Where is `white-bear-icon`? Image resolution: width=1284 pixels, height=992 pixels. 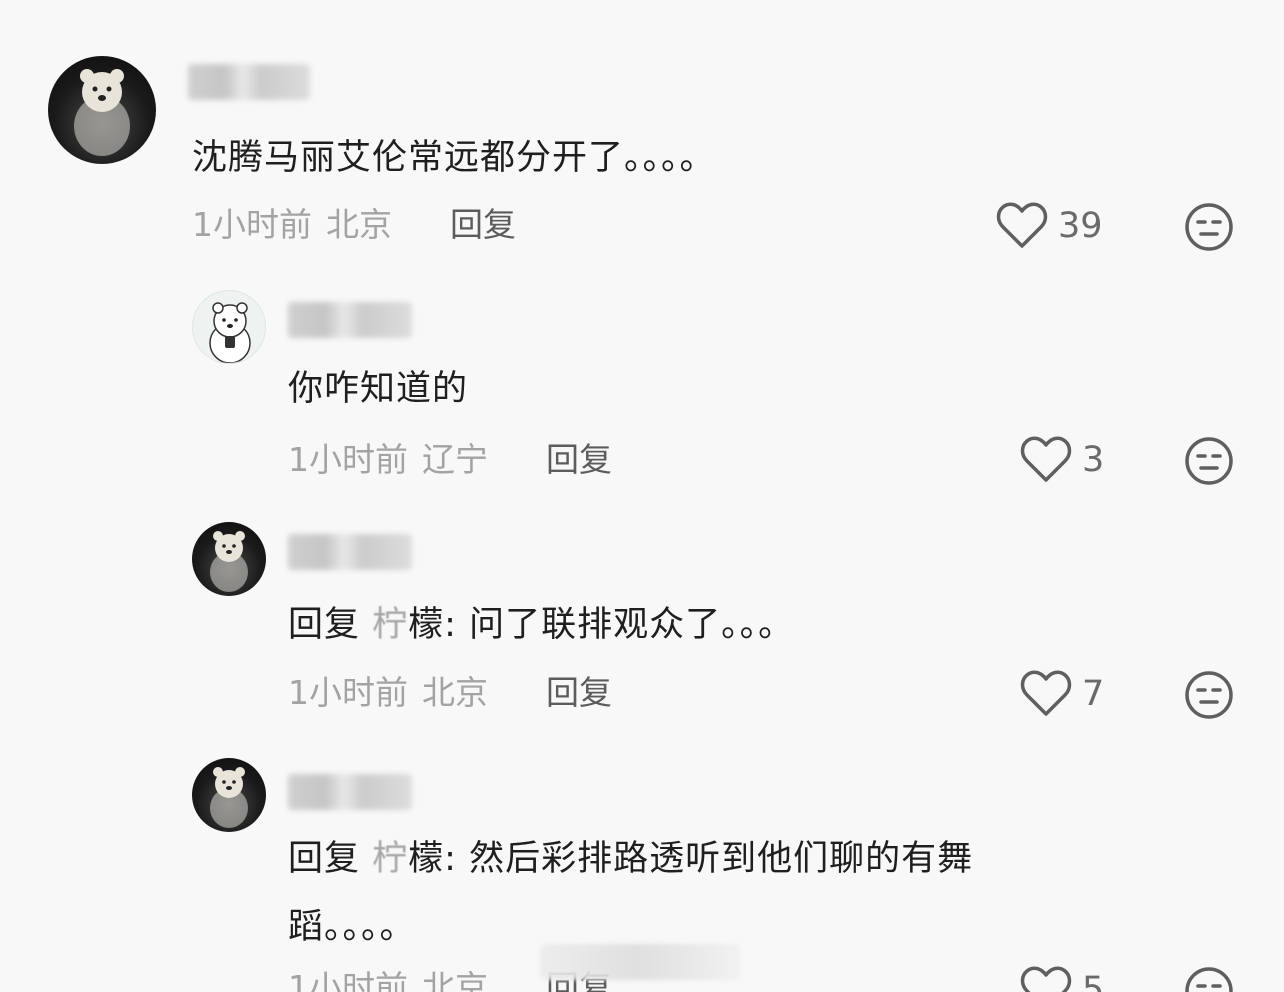
white-bear-icon is located at coordinates (230, 332).